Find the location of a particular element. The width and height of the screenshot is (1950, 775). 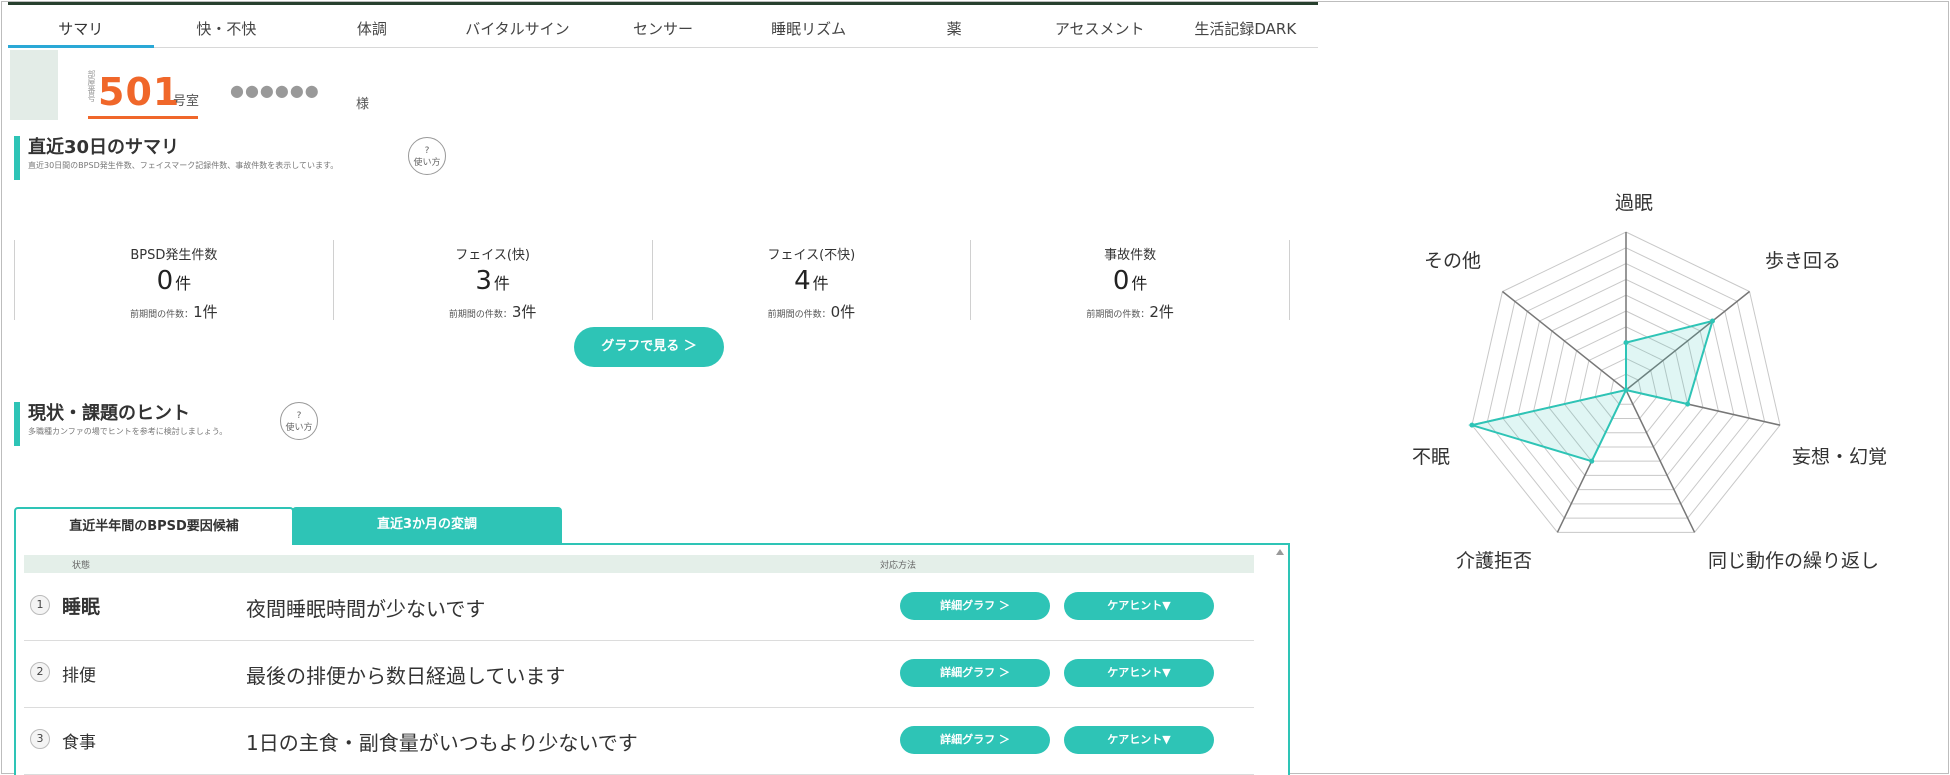

radar-label-other: その他 is located at coordinates (1453, 261).